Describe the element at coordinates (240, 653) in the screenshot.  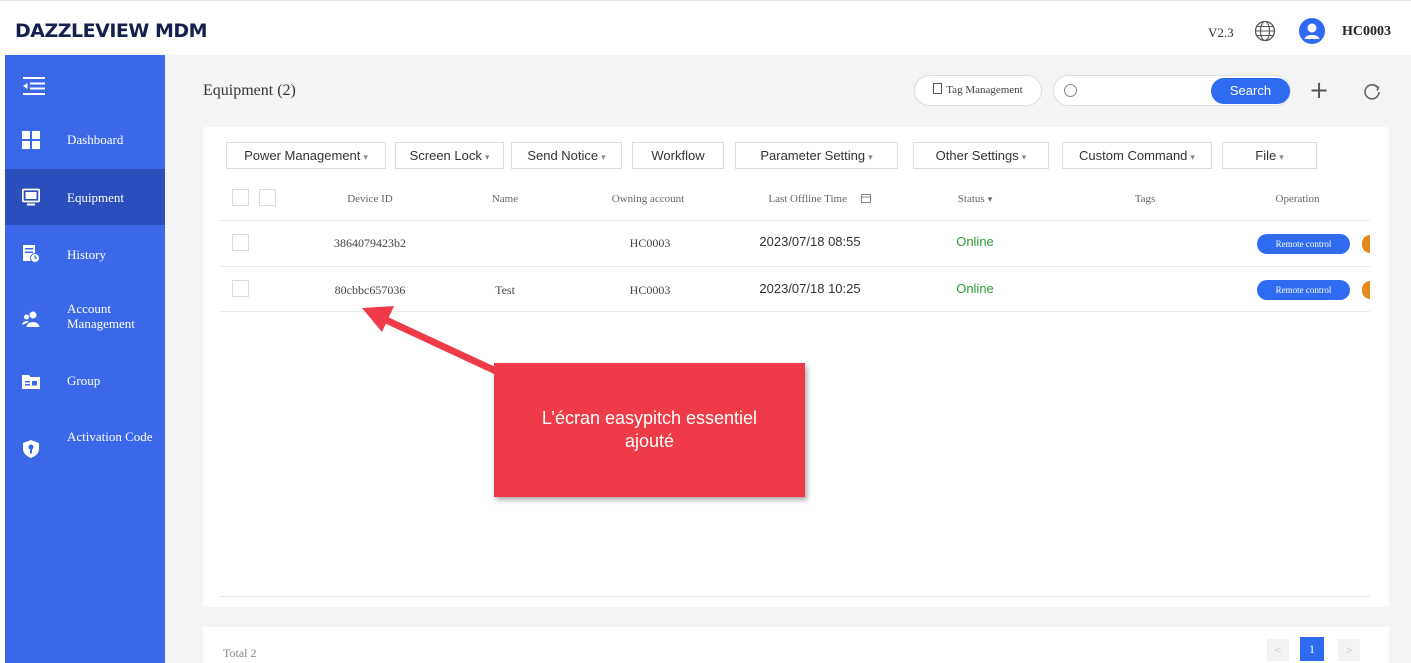
I see `total-count: Total 2` at that location.